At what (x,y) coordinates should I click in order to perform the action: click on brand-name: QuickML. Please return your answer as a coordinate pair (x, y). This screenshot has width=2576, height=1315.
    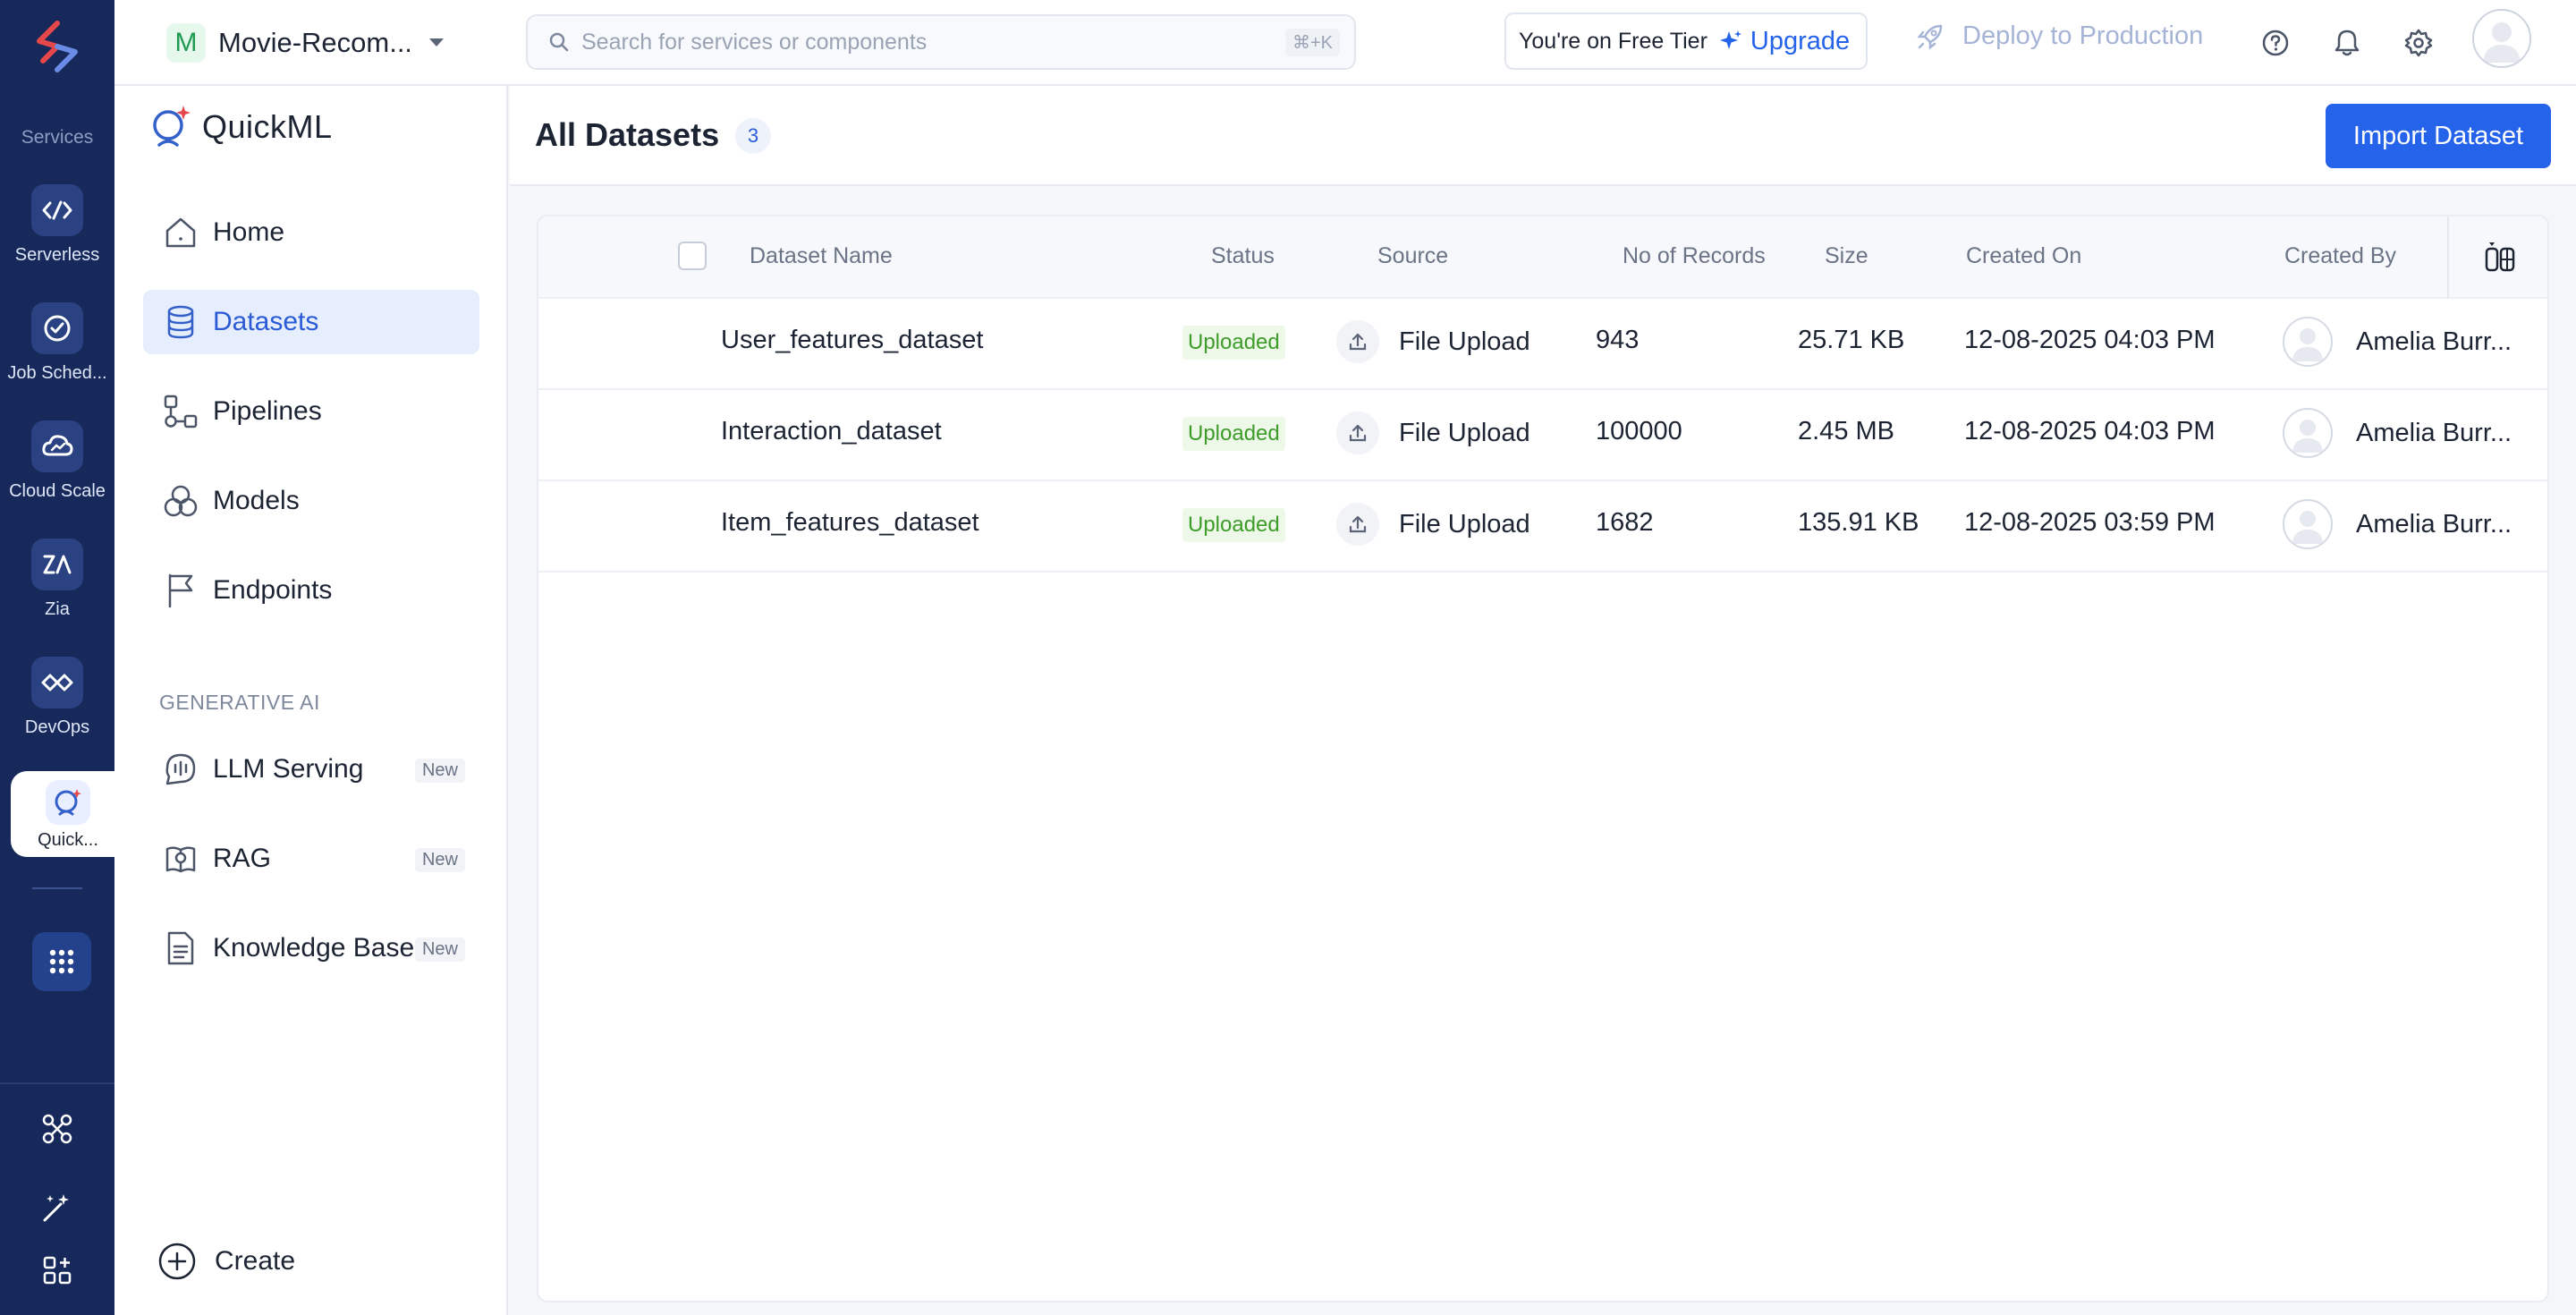
    Looking at the image, I should click on (267, 127).